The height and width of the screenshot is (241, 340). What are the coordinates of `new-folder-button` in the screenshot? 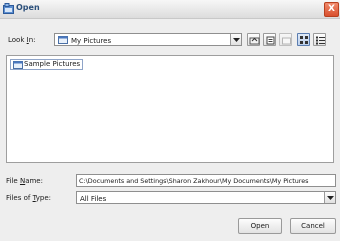 It's located at (285, 39).